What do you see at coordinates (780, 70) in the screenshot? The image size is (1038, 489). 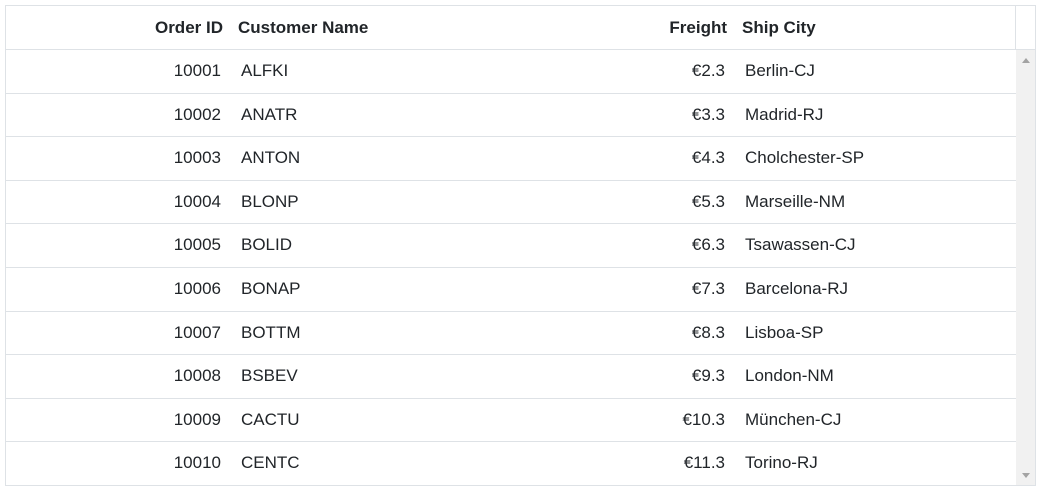 I see `cell-ship-city: Berlin-CJ` at bounding box center [780, 70].